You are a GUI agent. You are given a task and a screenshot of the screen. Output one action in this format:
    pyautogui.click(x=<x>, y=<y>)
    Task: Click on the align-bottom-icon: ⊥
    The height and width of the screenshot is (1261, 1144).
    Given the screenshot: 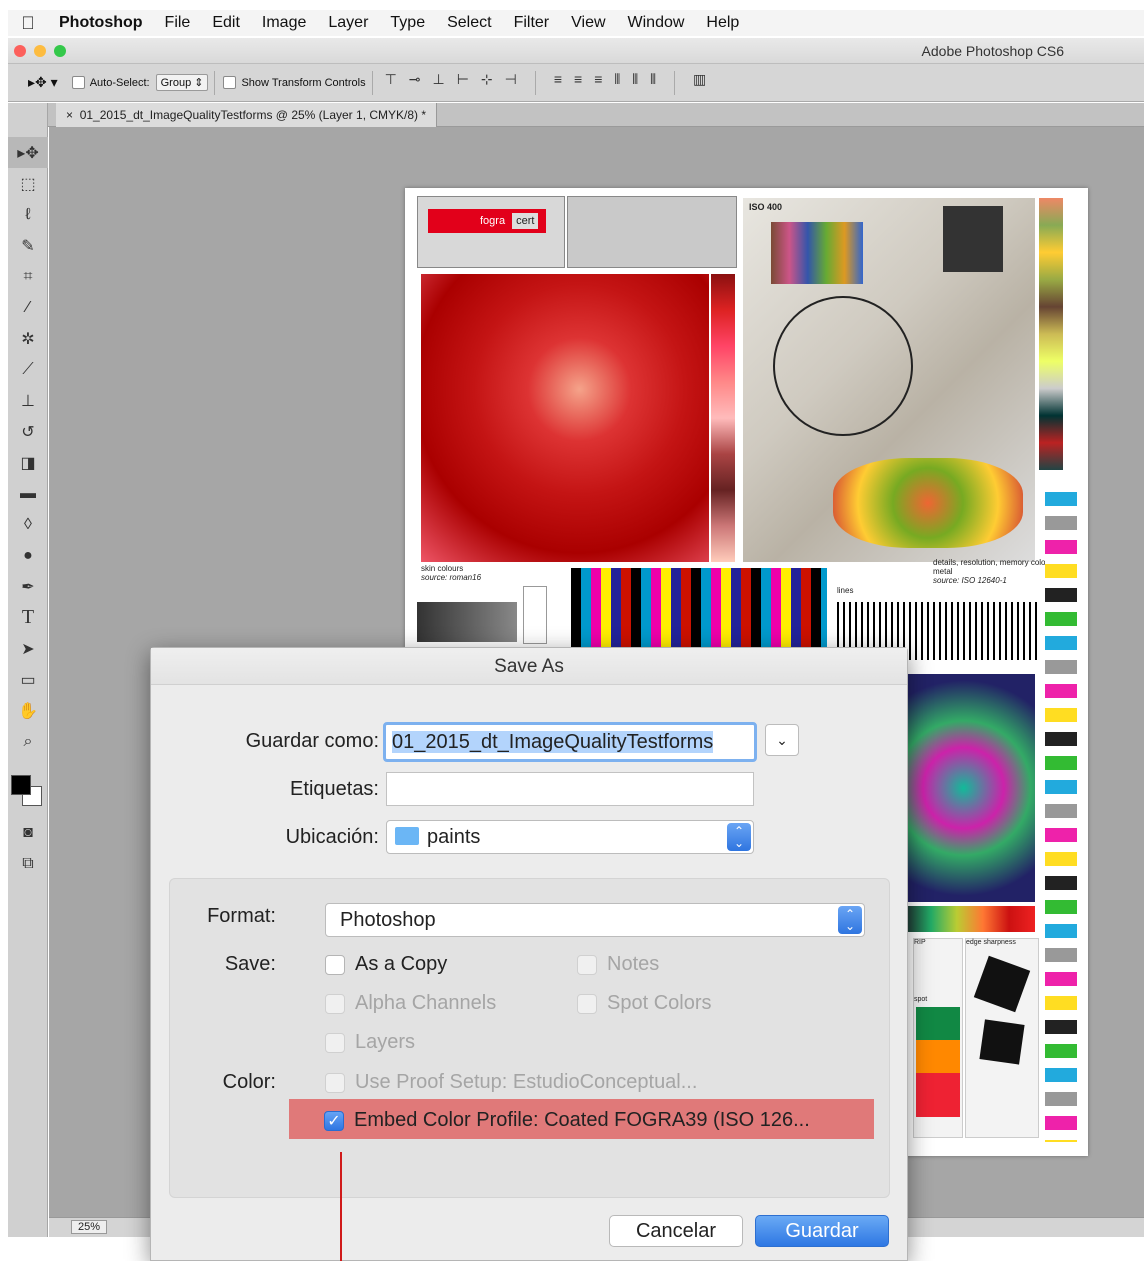 What is the action you would take?
    pyautogui.click(x=439, y=83)
    